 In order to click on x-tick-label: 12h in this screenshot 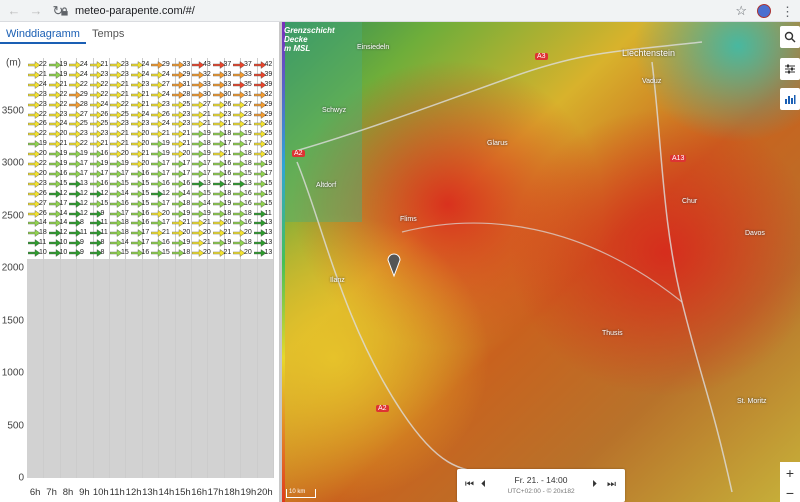, I will do `click(133, 492)`.